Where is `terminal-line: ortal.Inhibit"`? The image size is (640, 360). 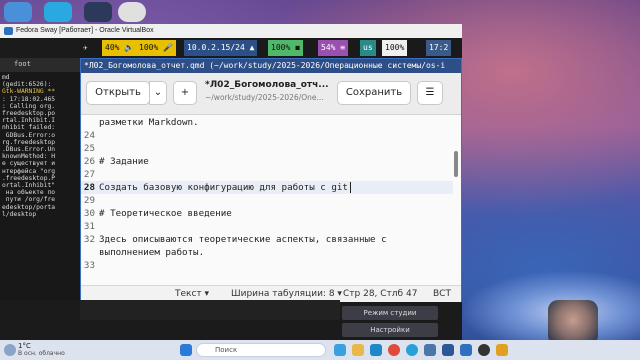 terminal-line: ortal.Inhibit" is located at coordinates (29, 186).